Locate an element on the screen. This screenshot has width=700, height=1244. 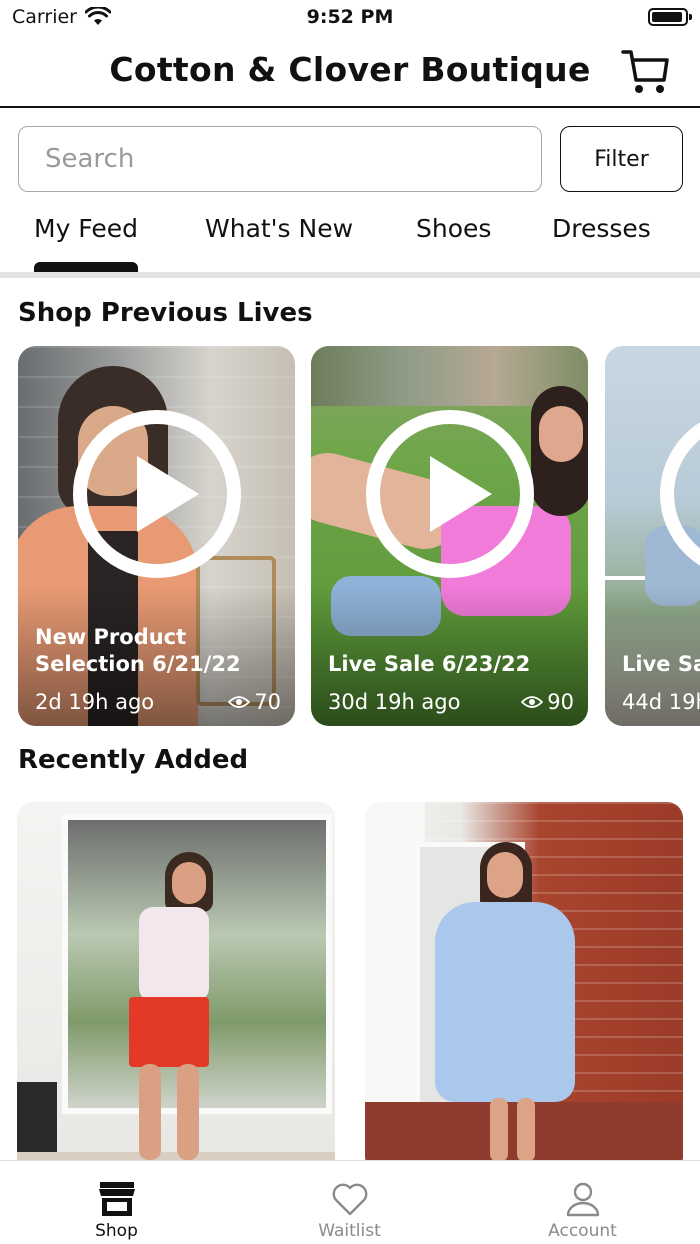
live-time-ago: 44d 19h is located at coordinates (661, 702).